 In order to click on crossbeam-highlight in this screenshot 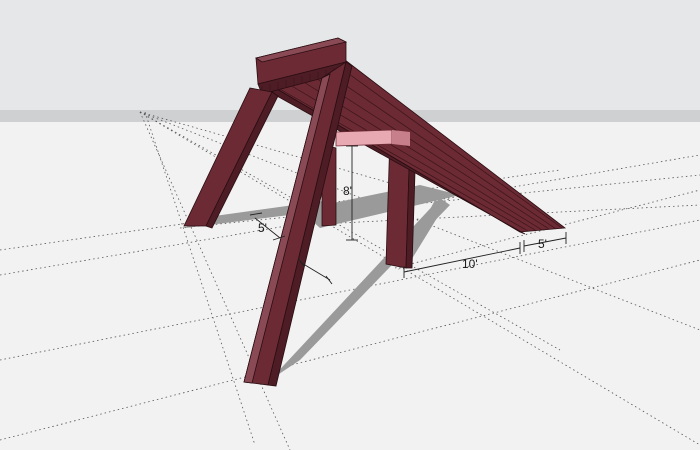, I will do `click(372, 138)`.